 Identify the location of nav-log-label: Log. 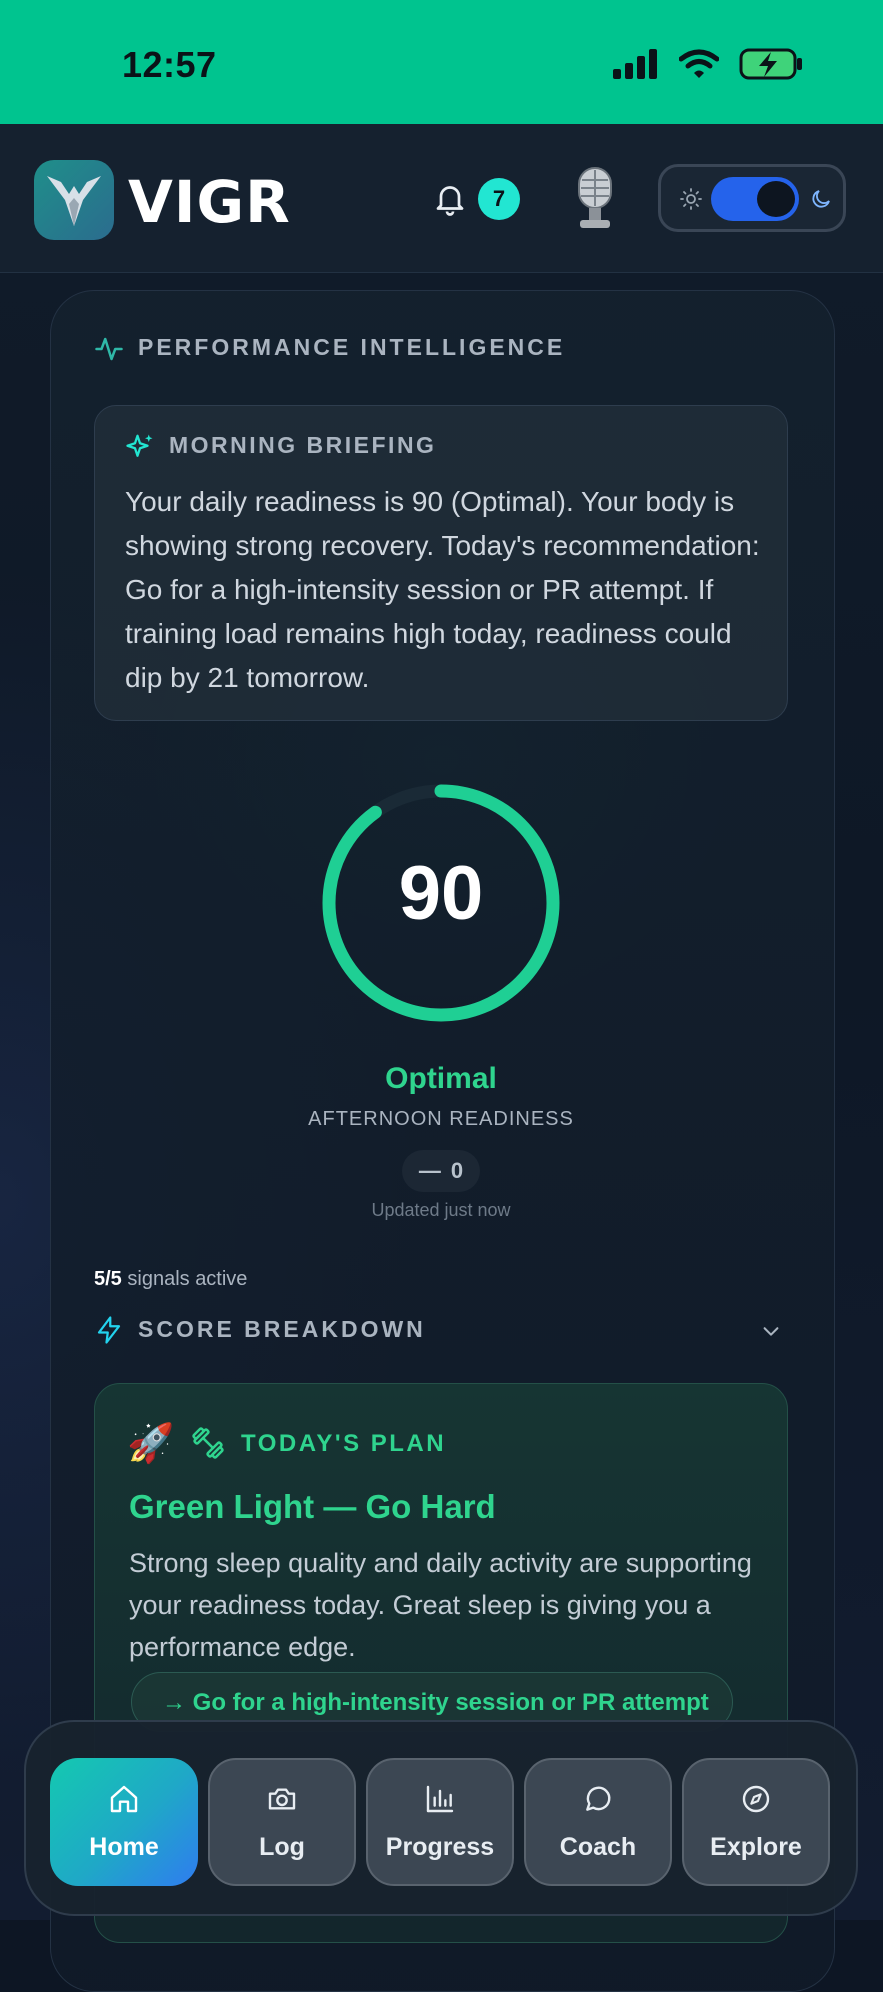
(282, 1846).